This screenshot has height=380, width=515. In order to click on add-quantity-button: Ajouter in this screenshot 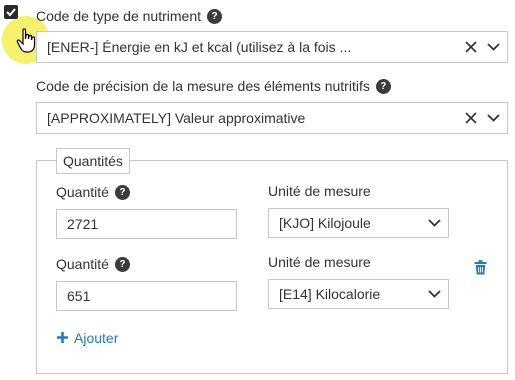, I will do `click(87, 338)`.